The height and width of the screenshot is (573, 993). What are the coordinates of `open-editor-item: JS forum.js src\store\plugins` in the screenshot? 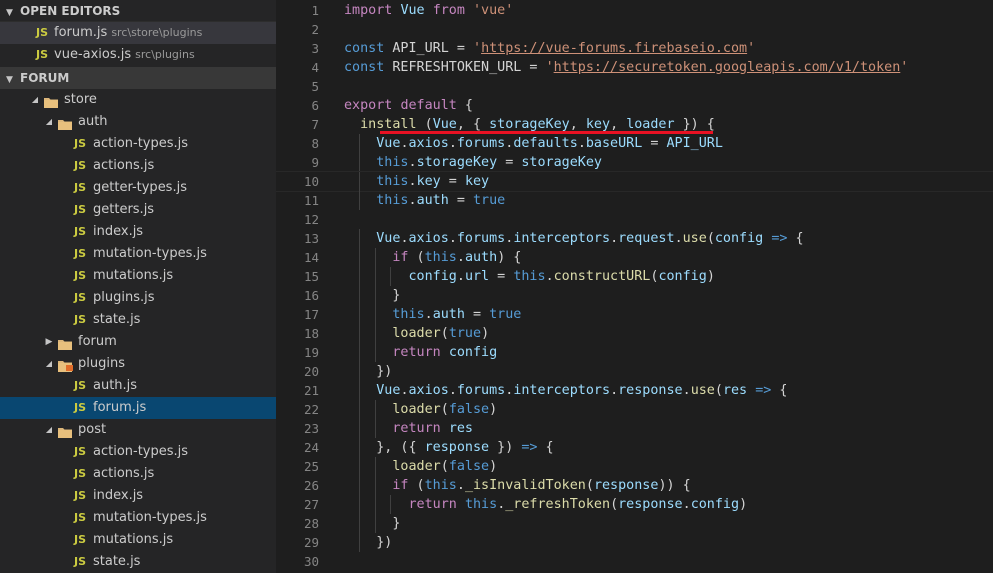 It's located at (138, 33).